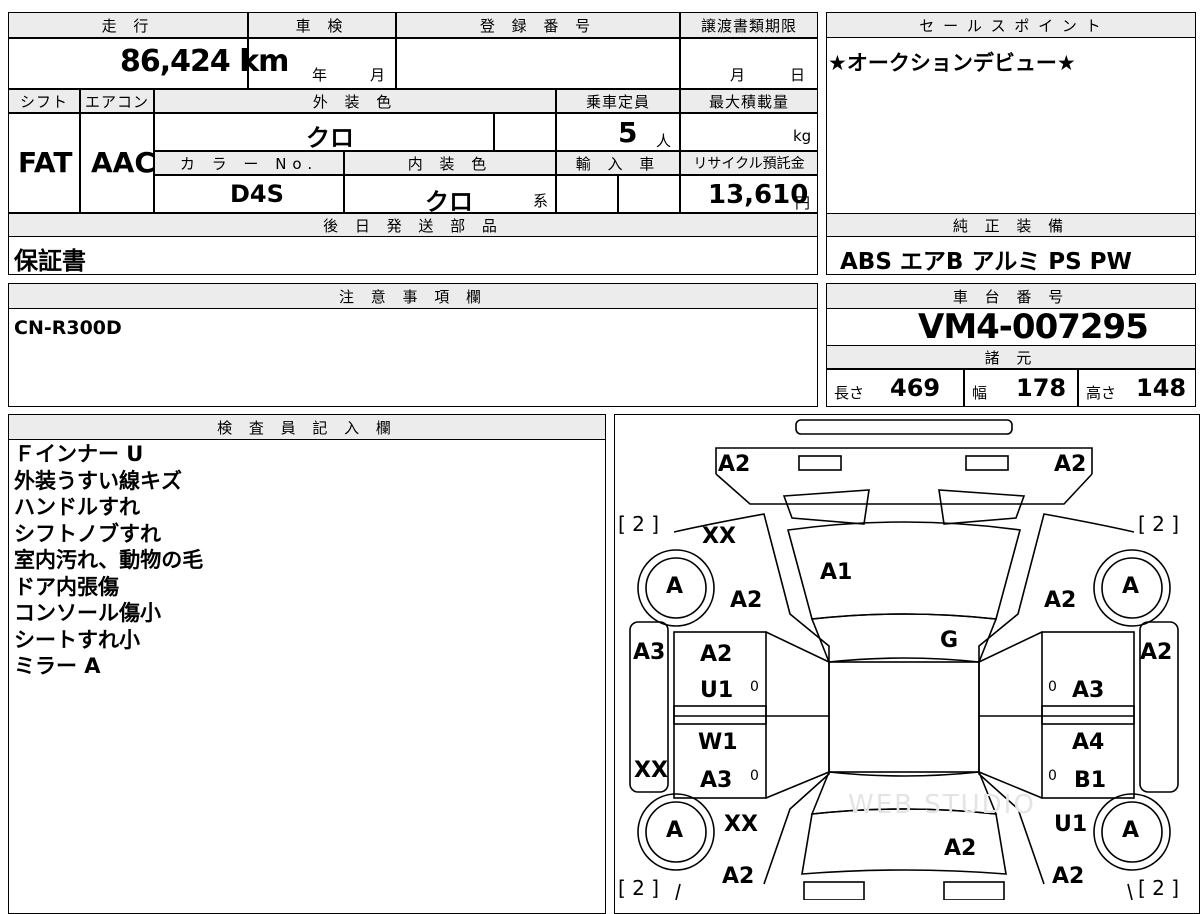  Describe the element at coordinates (718, 742) in the screenshot. I see `mark-door-rl-1: W1` at that location.